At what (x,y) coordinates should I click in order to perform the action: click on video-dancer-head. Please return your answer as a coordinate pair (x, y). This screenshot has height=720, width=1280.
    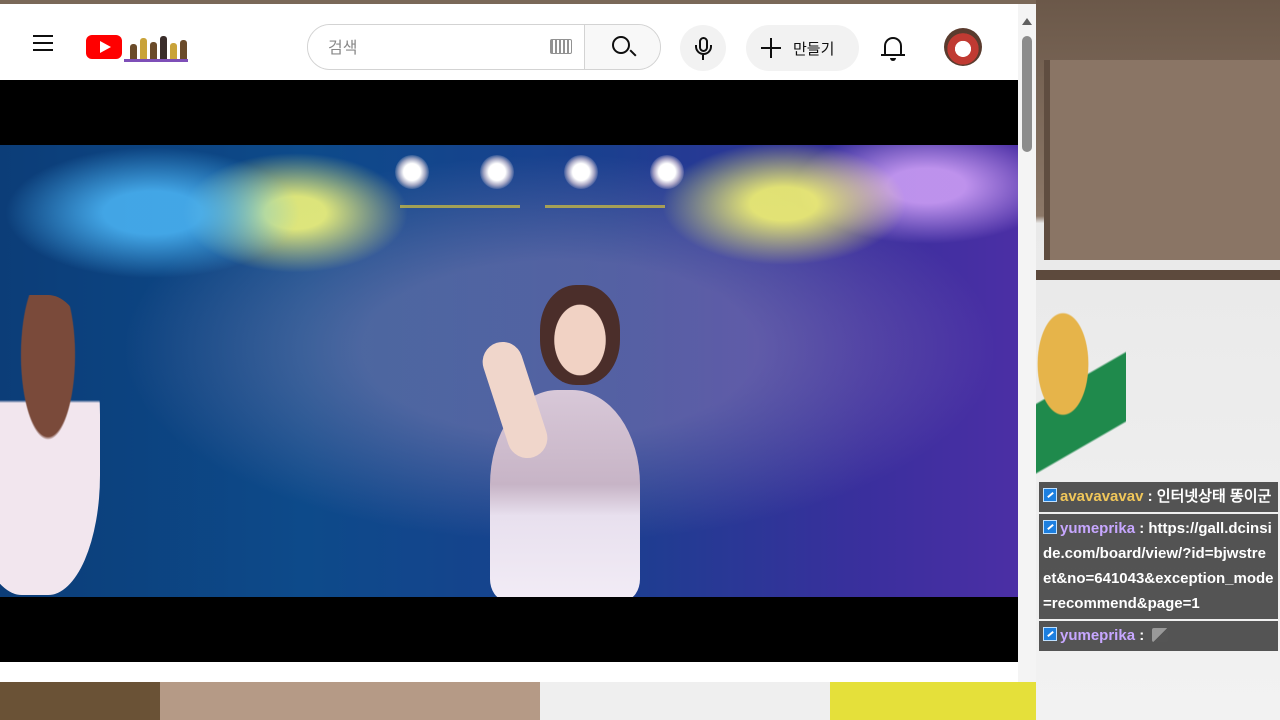
    Looking at the image, I should click on (580, 335).